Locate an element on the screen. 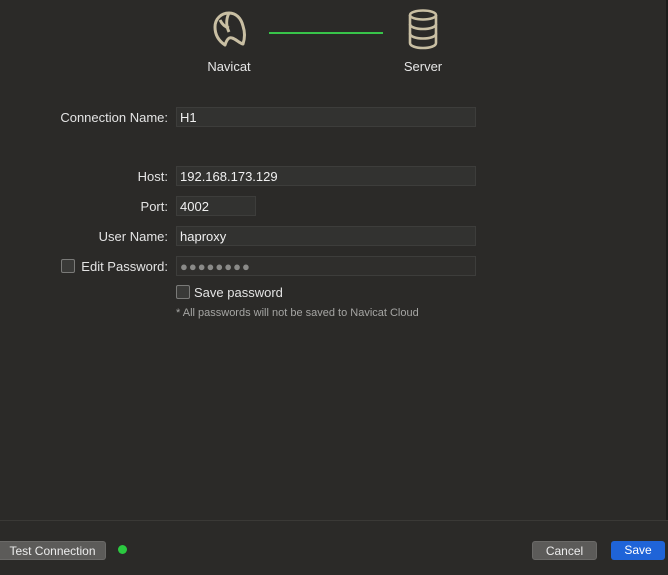  save-password-label: Save password is located at coordinates (238, 292).